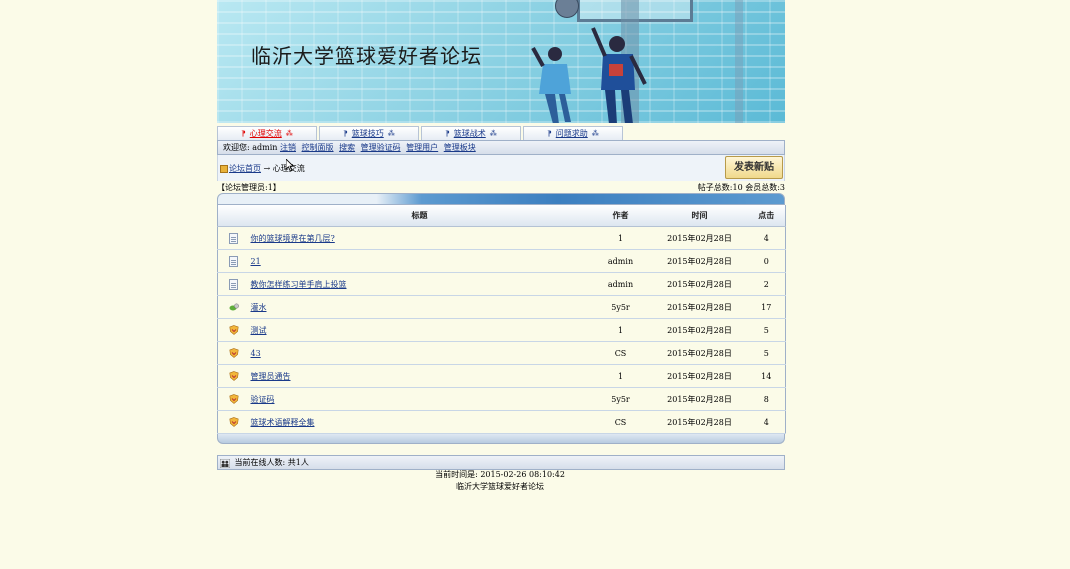 The width and height of the screenshot is (1070, 569). Describe the element at coordinates (419, 353) in the screenshot. I see `topic-title-cell: 43` at that location.